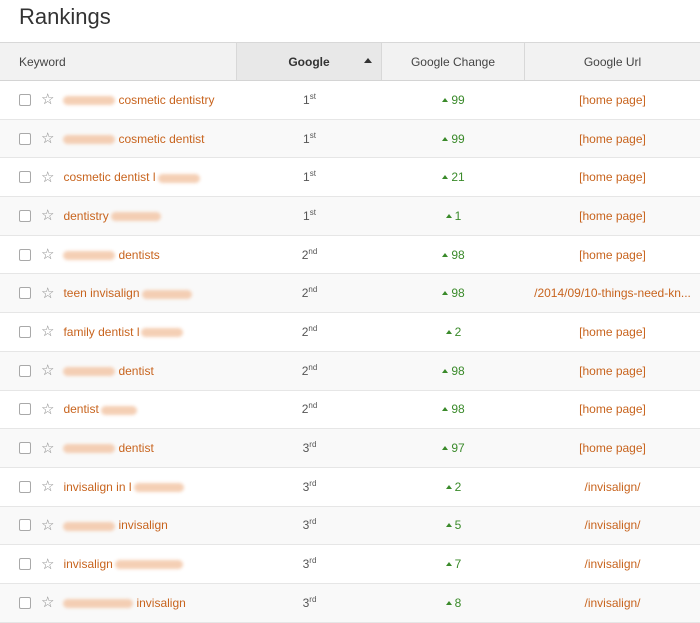 This screenshot has height=623, width=700. Describe the element at coordinates (310, 564) in the screenshot. I see `rank-value: 3rd` at that location.